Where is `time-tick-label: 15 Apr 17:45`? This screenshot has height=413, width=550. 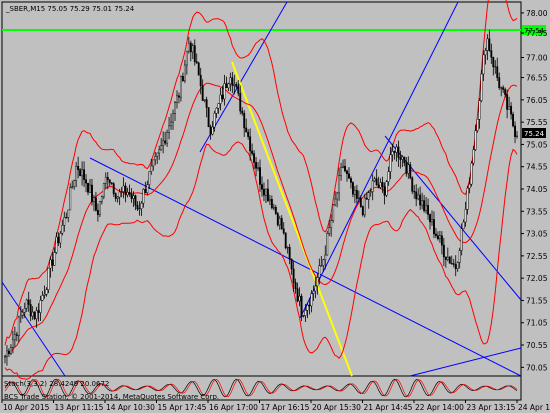 time-tick-label: 15 Apr 17:45 is located at coordinates (182, 407).